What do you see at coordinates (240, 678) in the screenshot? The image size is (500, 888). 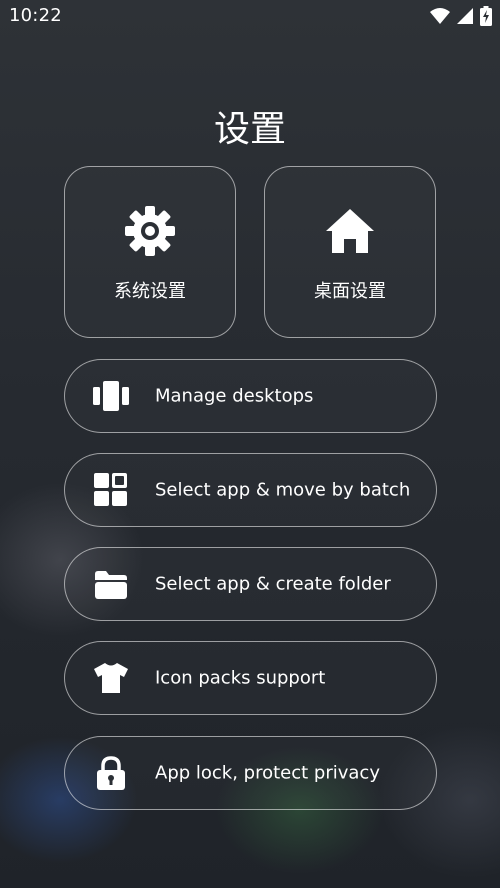 I see `icon-packs-label: Icon packs support` at bounding box center [240, 678].